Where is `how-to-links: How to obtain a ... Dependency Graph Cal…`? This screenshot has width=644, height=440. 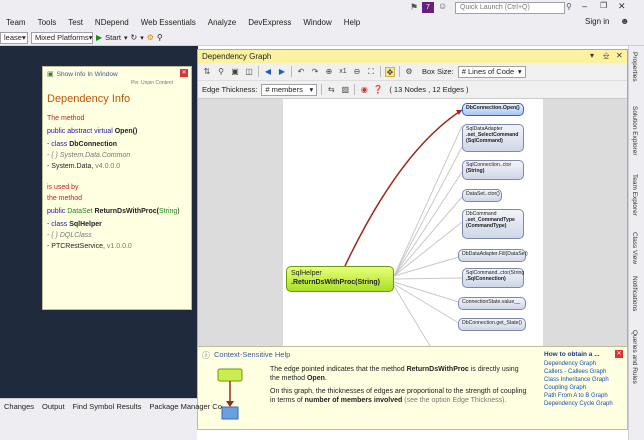 how-to-links: How to obtain a ... Dependency Graph Cal… is located at coordinates (584, 380).